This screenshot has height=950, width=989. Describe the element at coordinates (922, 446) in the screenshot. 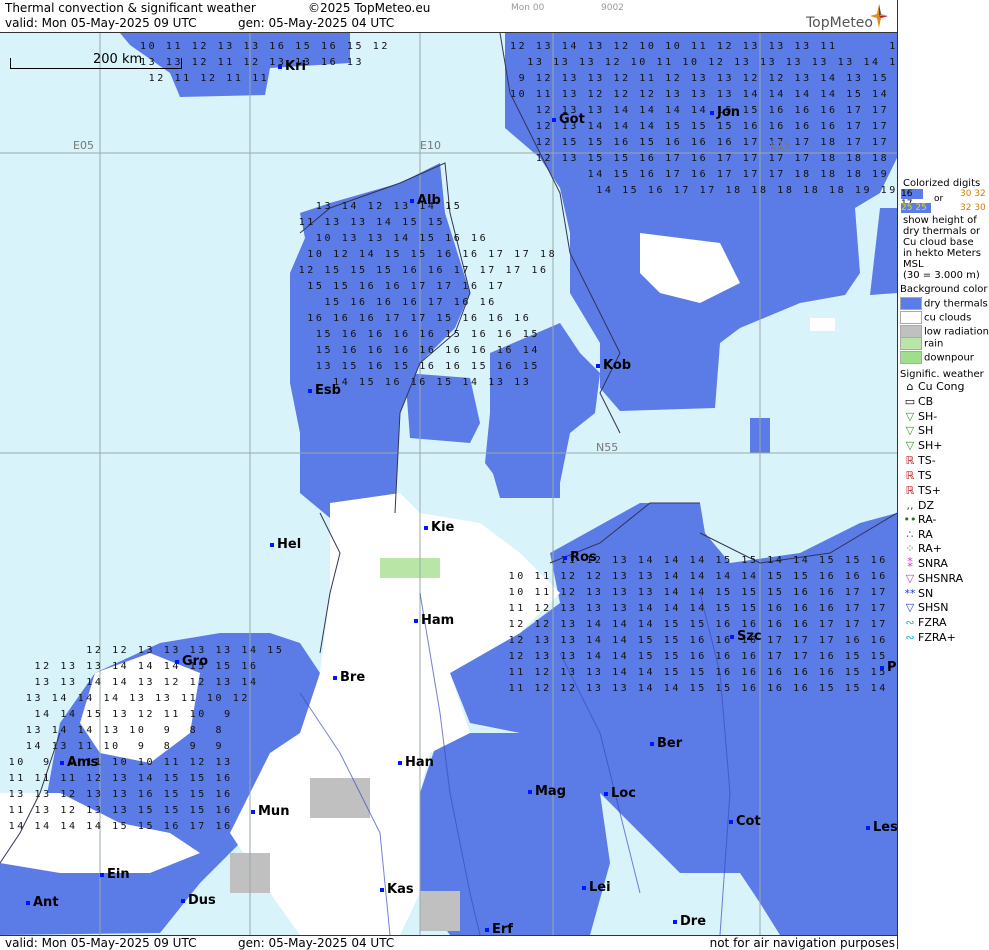

I see `legend-wx-item: ▽ SH+` at that location.